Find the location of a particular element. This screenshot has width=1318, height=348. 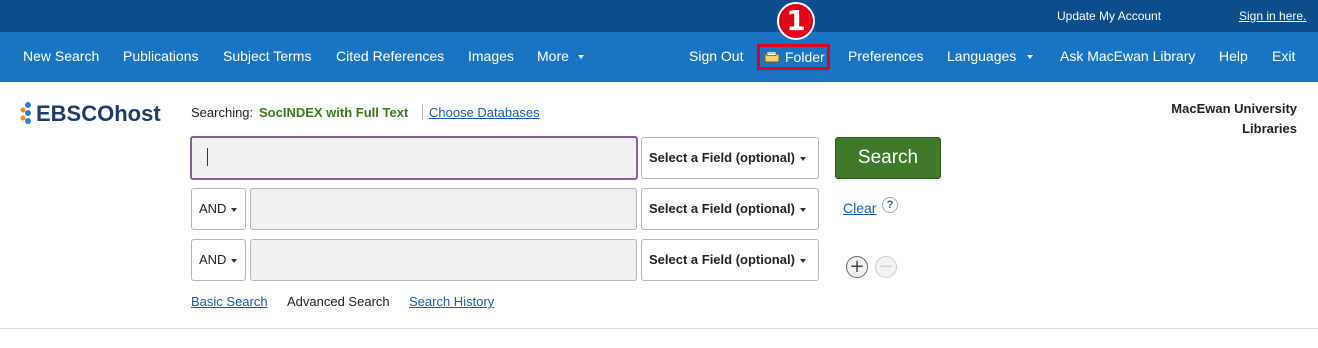

add-row-button: + is located at coordinates (857, 267).